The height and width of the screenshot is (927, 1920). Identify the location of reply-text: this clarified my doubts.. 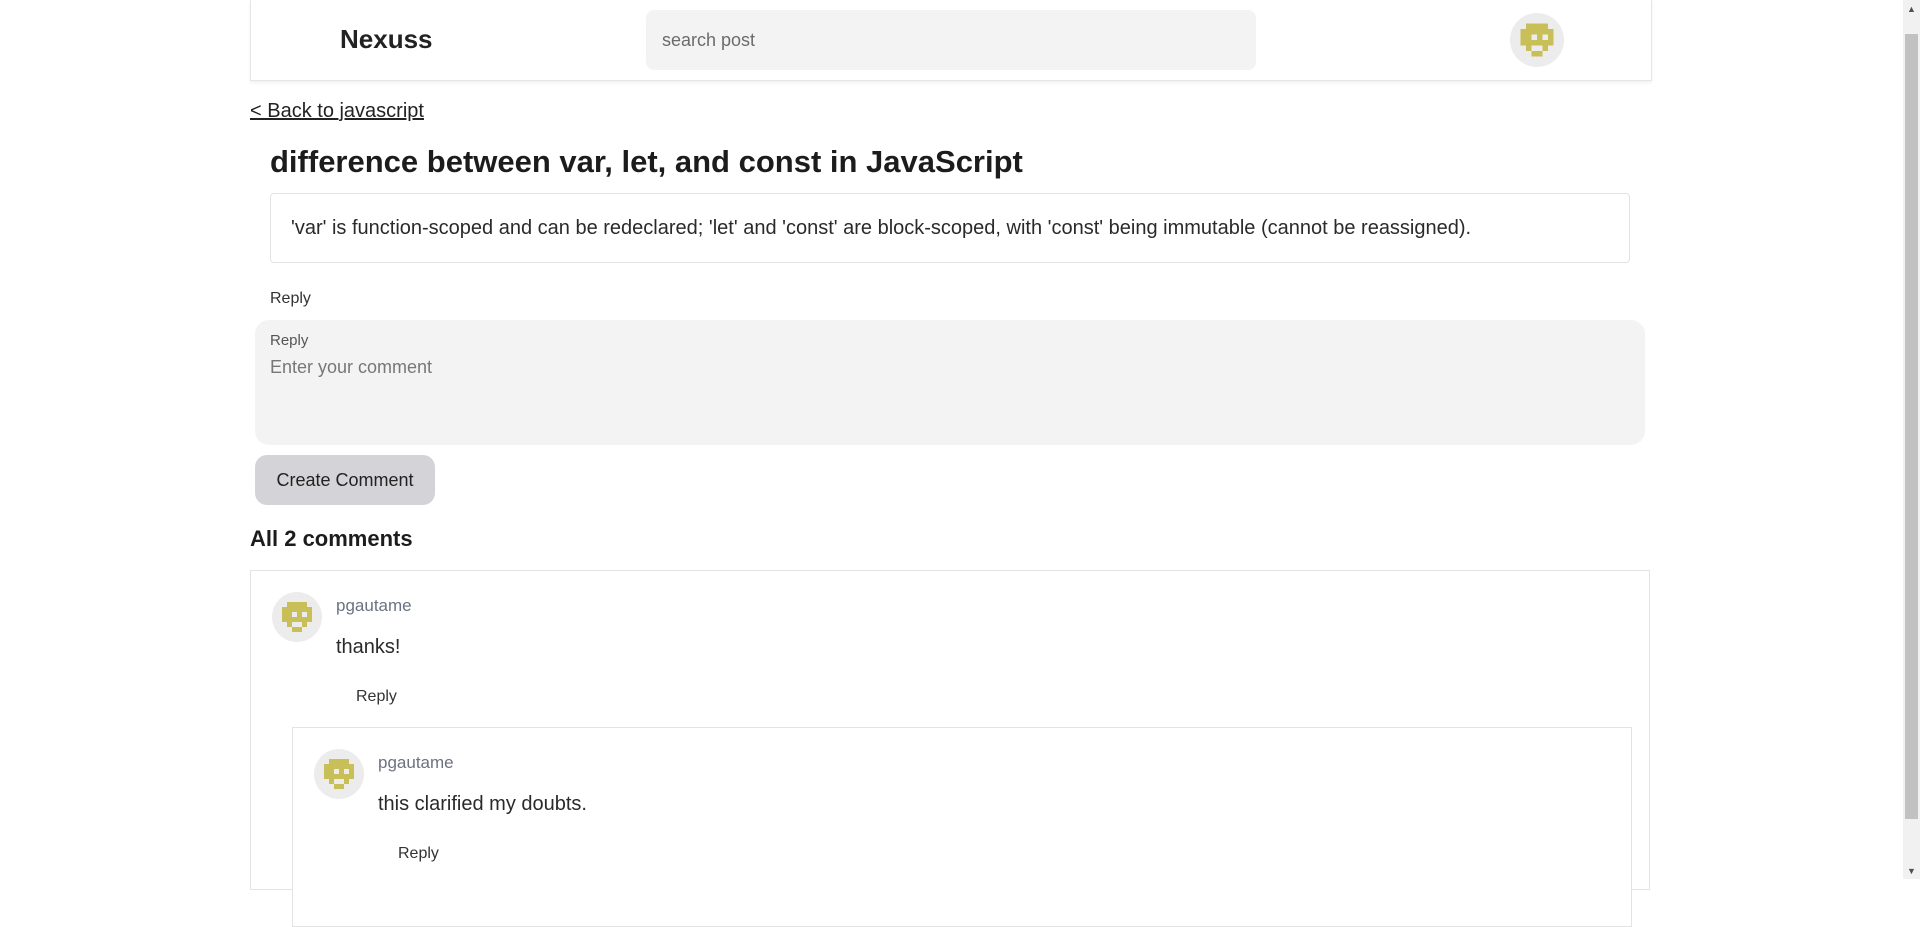
(482, 804).